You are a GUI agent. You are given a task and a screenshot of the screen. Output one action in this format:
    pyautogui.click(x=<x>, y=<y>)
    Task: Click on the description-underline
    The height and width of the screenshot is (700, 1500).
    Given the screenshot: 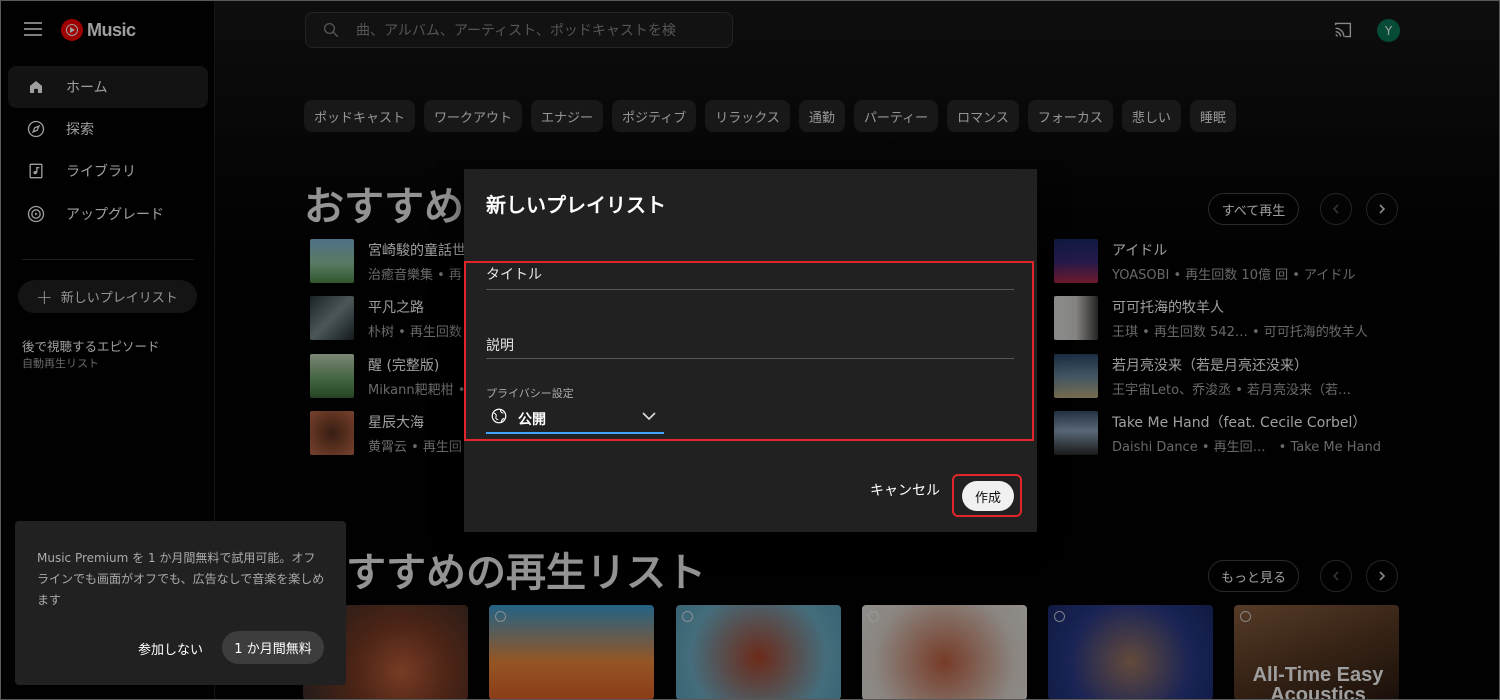 What is the action you would take?
    pyautogui.click(x=750, y=358)
    